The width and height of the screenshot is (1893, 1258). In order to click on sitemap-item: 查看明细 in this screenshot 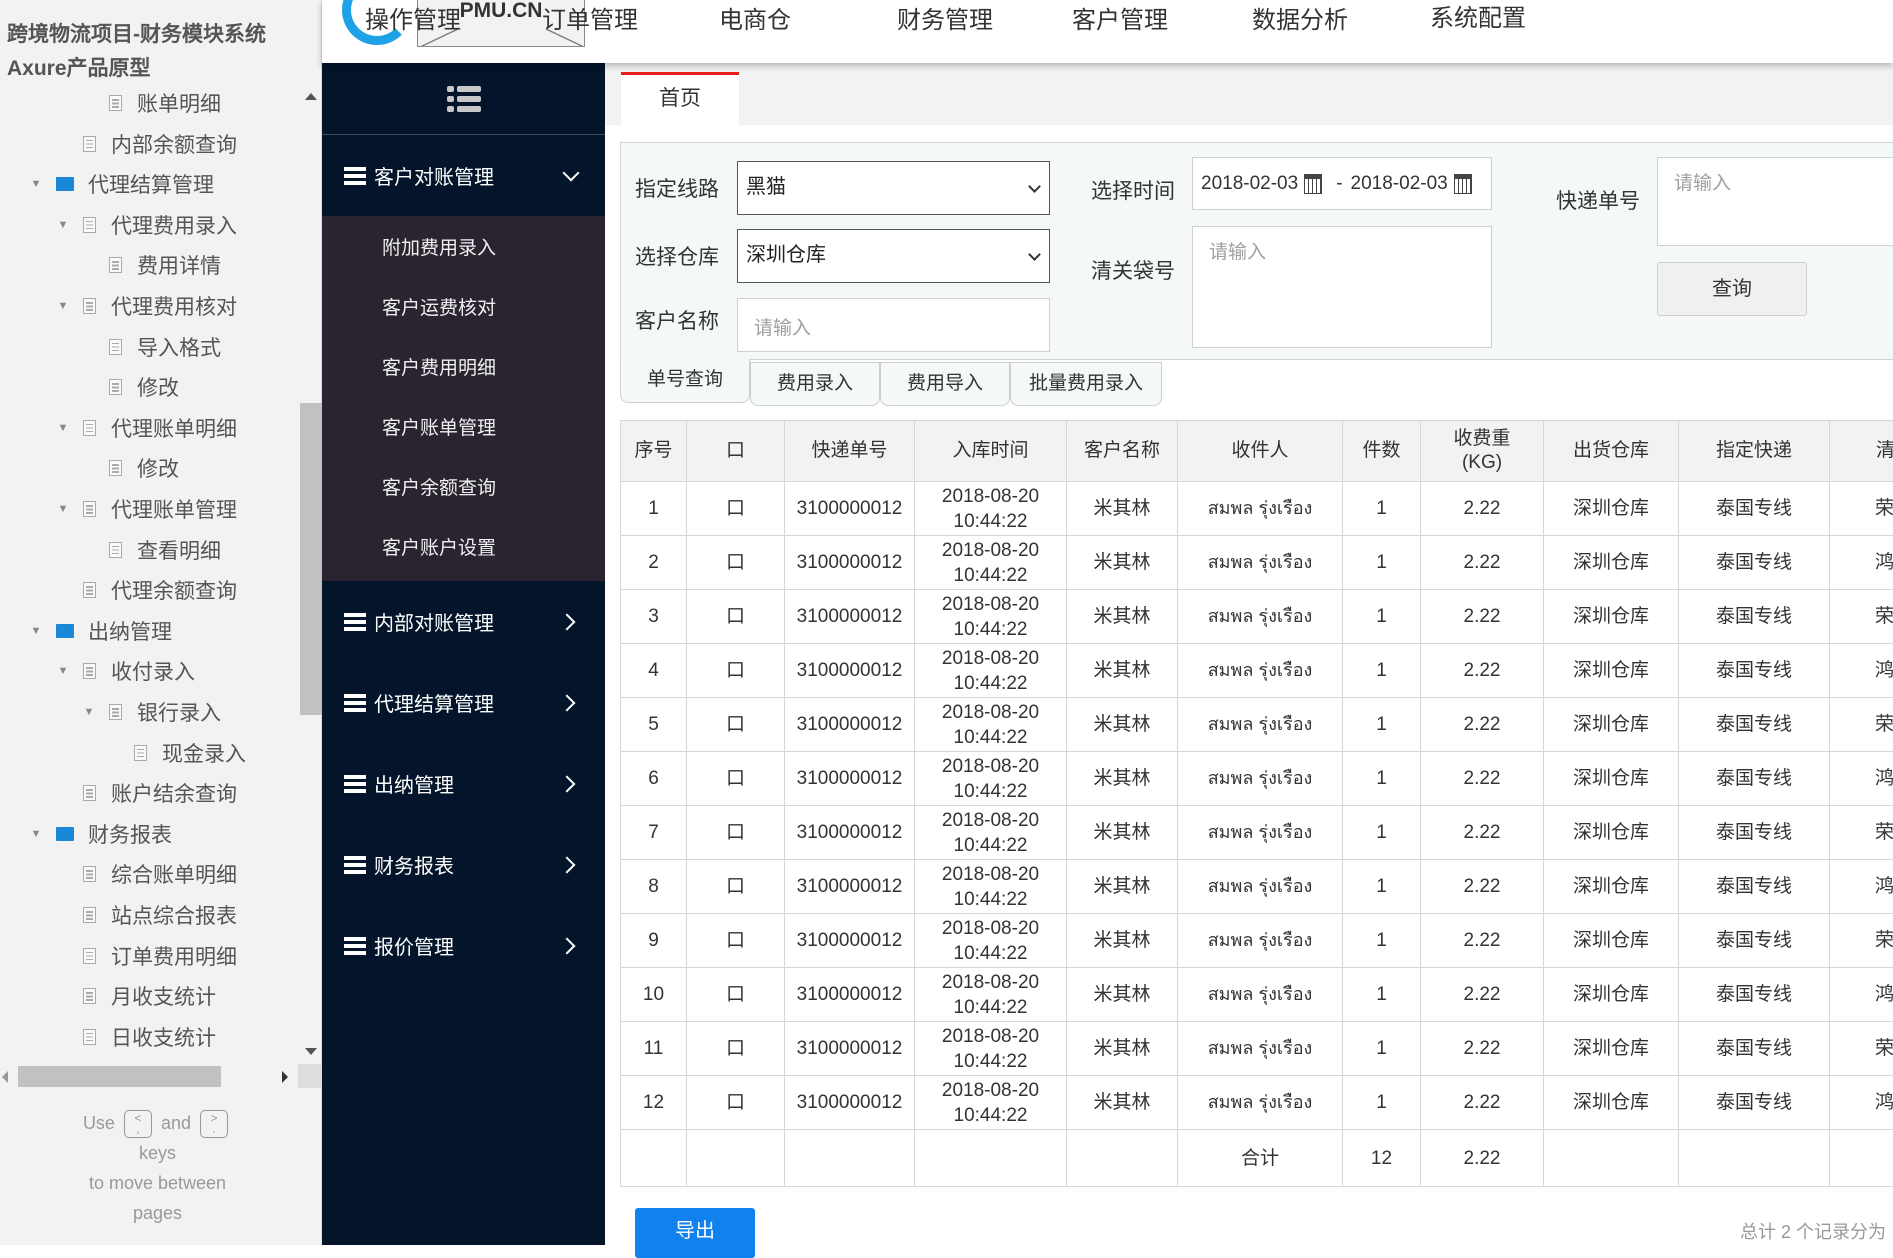, I will do `click(165, 550)`.